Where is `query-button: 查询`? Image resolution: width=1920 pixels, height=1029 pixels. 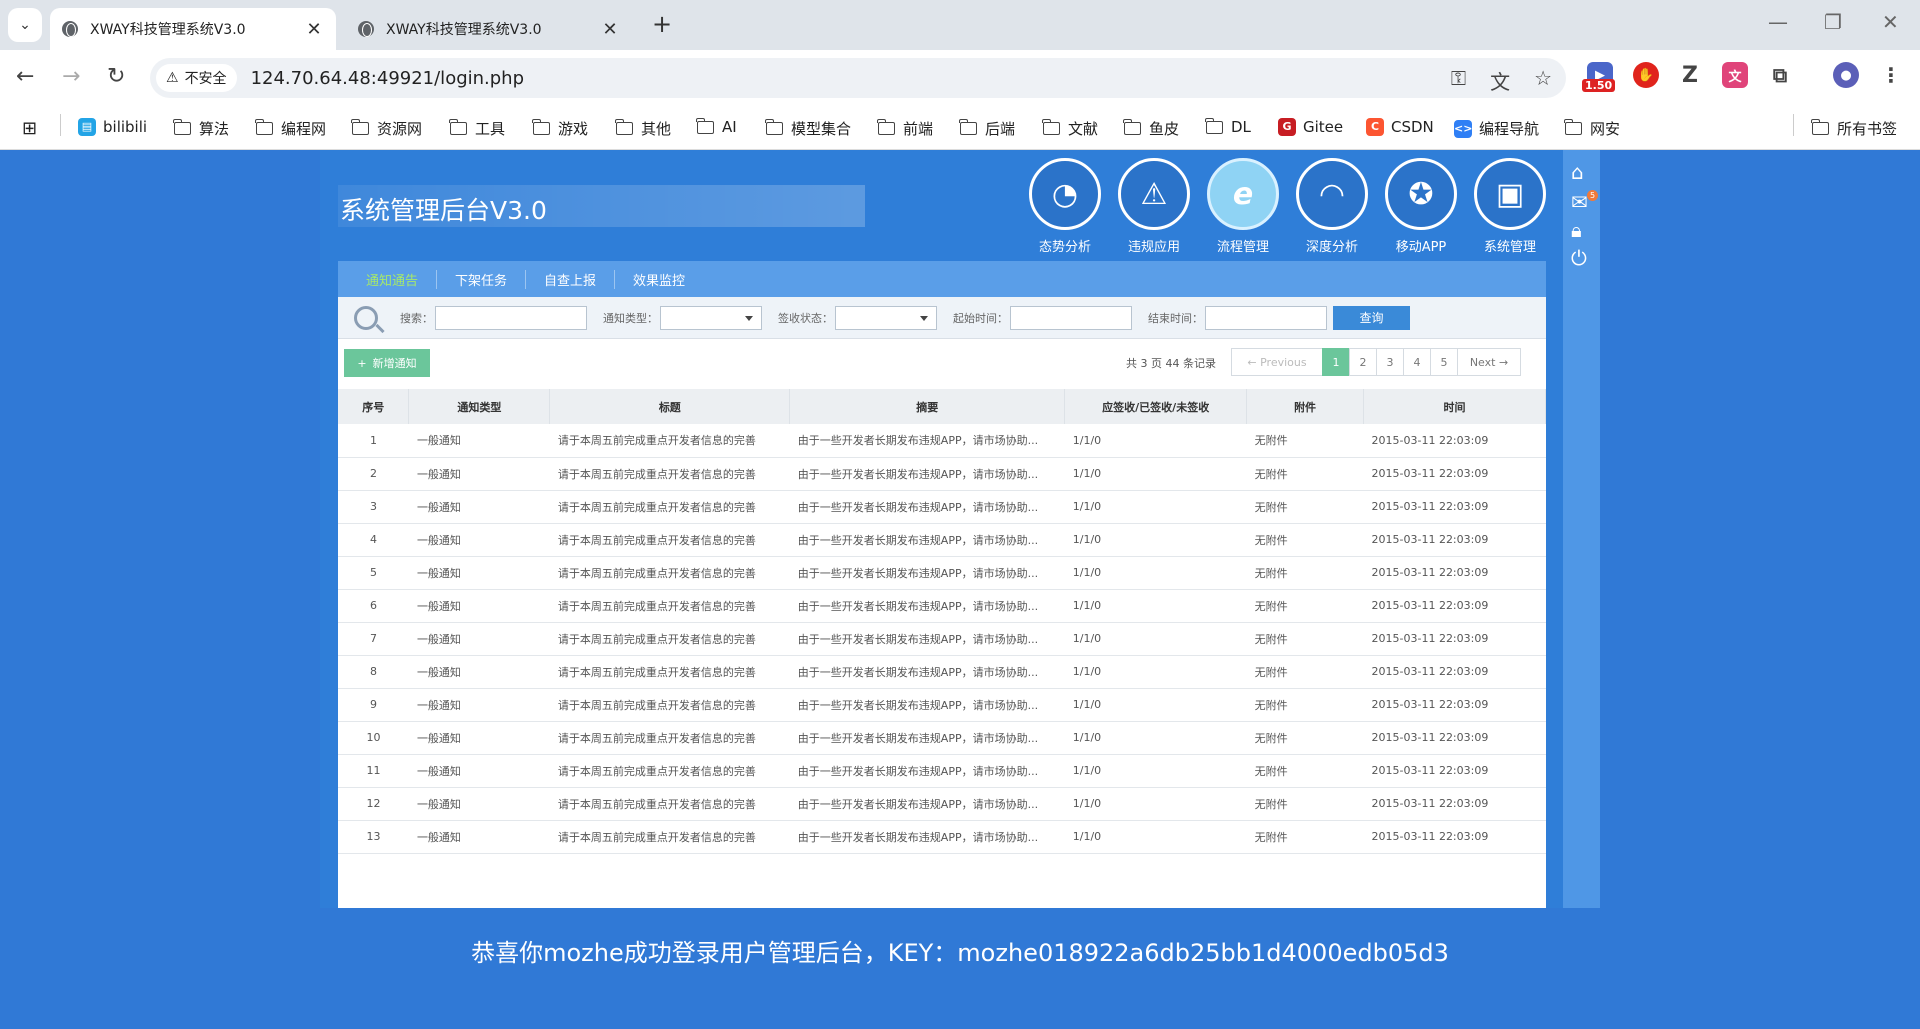 query-button: 查询 is located at coordinates (1371, 317).